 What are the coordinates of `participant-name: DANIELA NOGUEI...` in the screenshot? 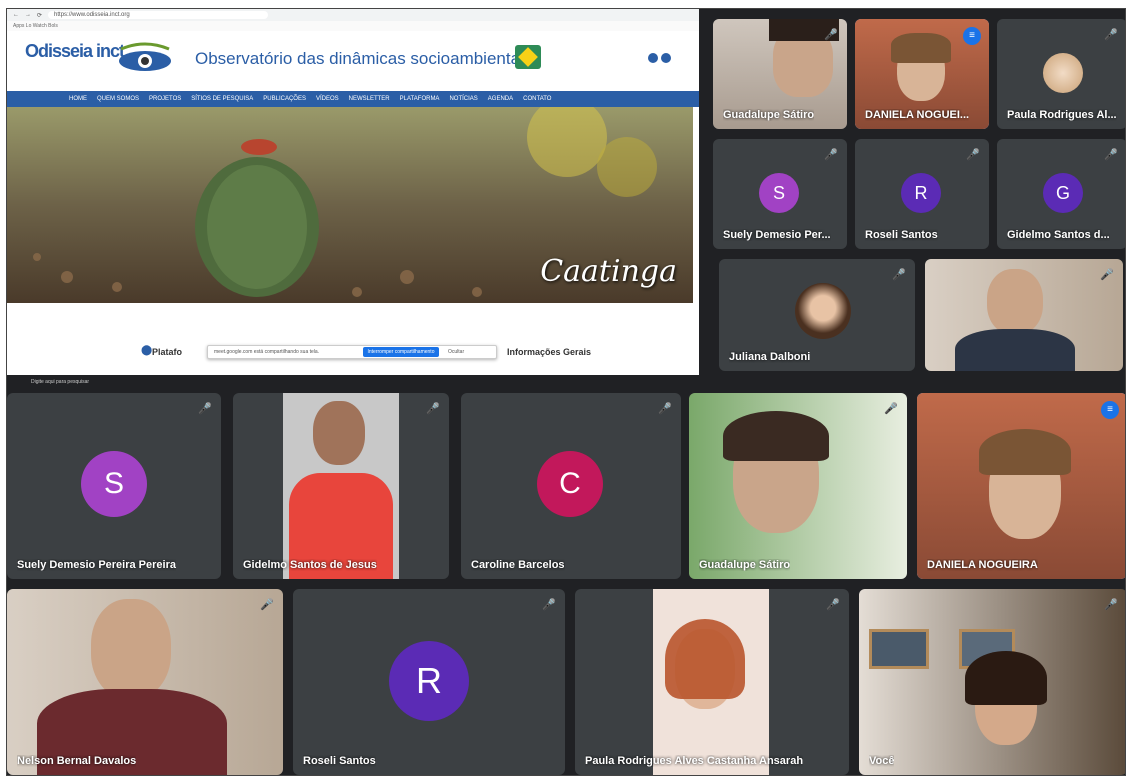 It's located at (917, 115).